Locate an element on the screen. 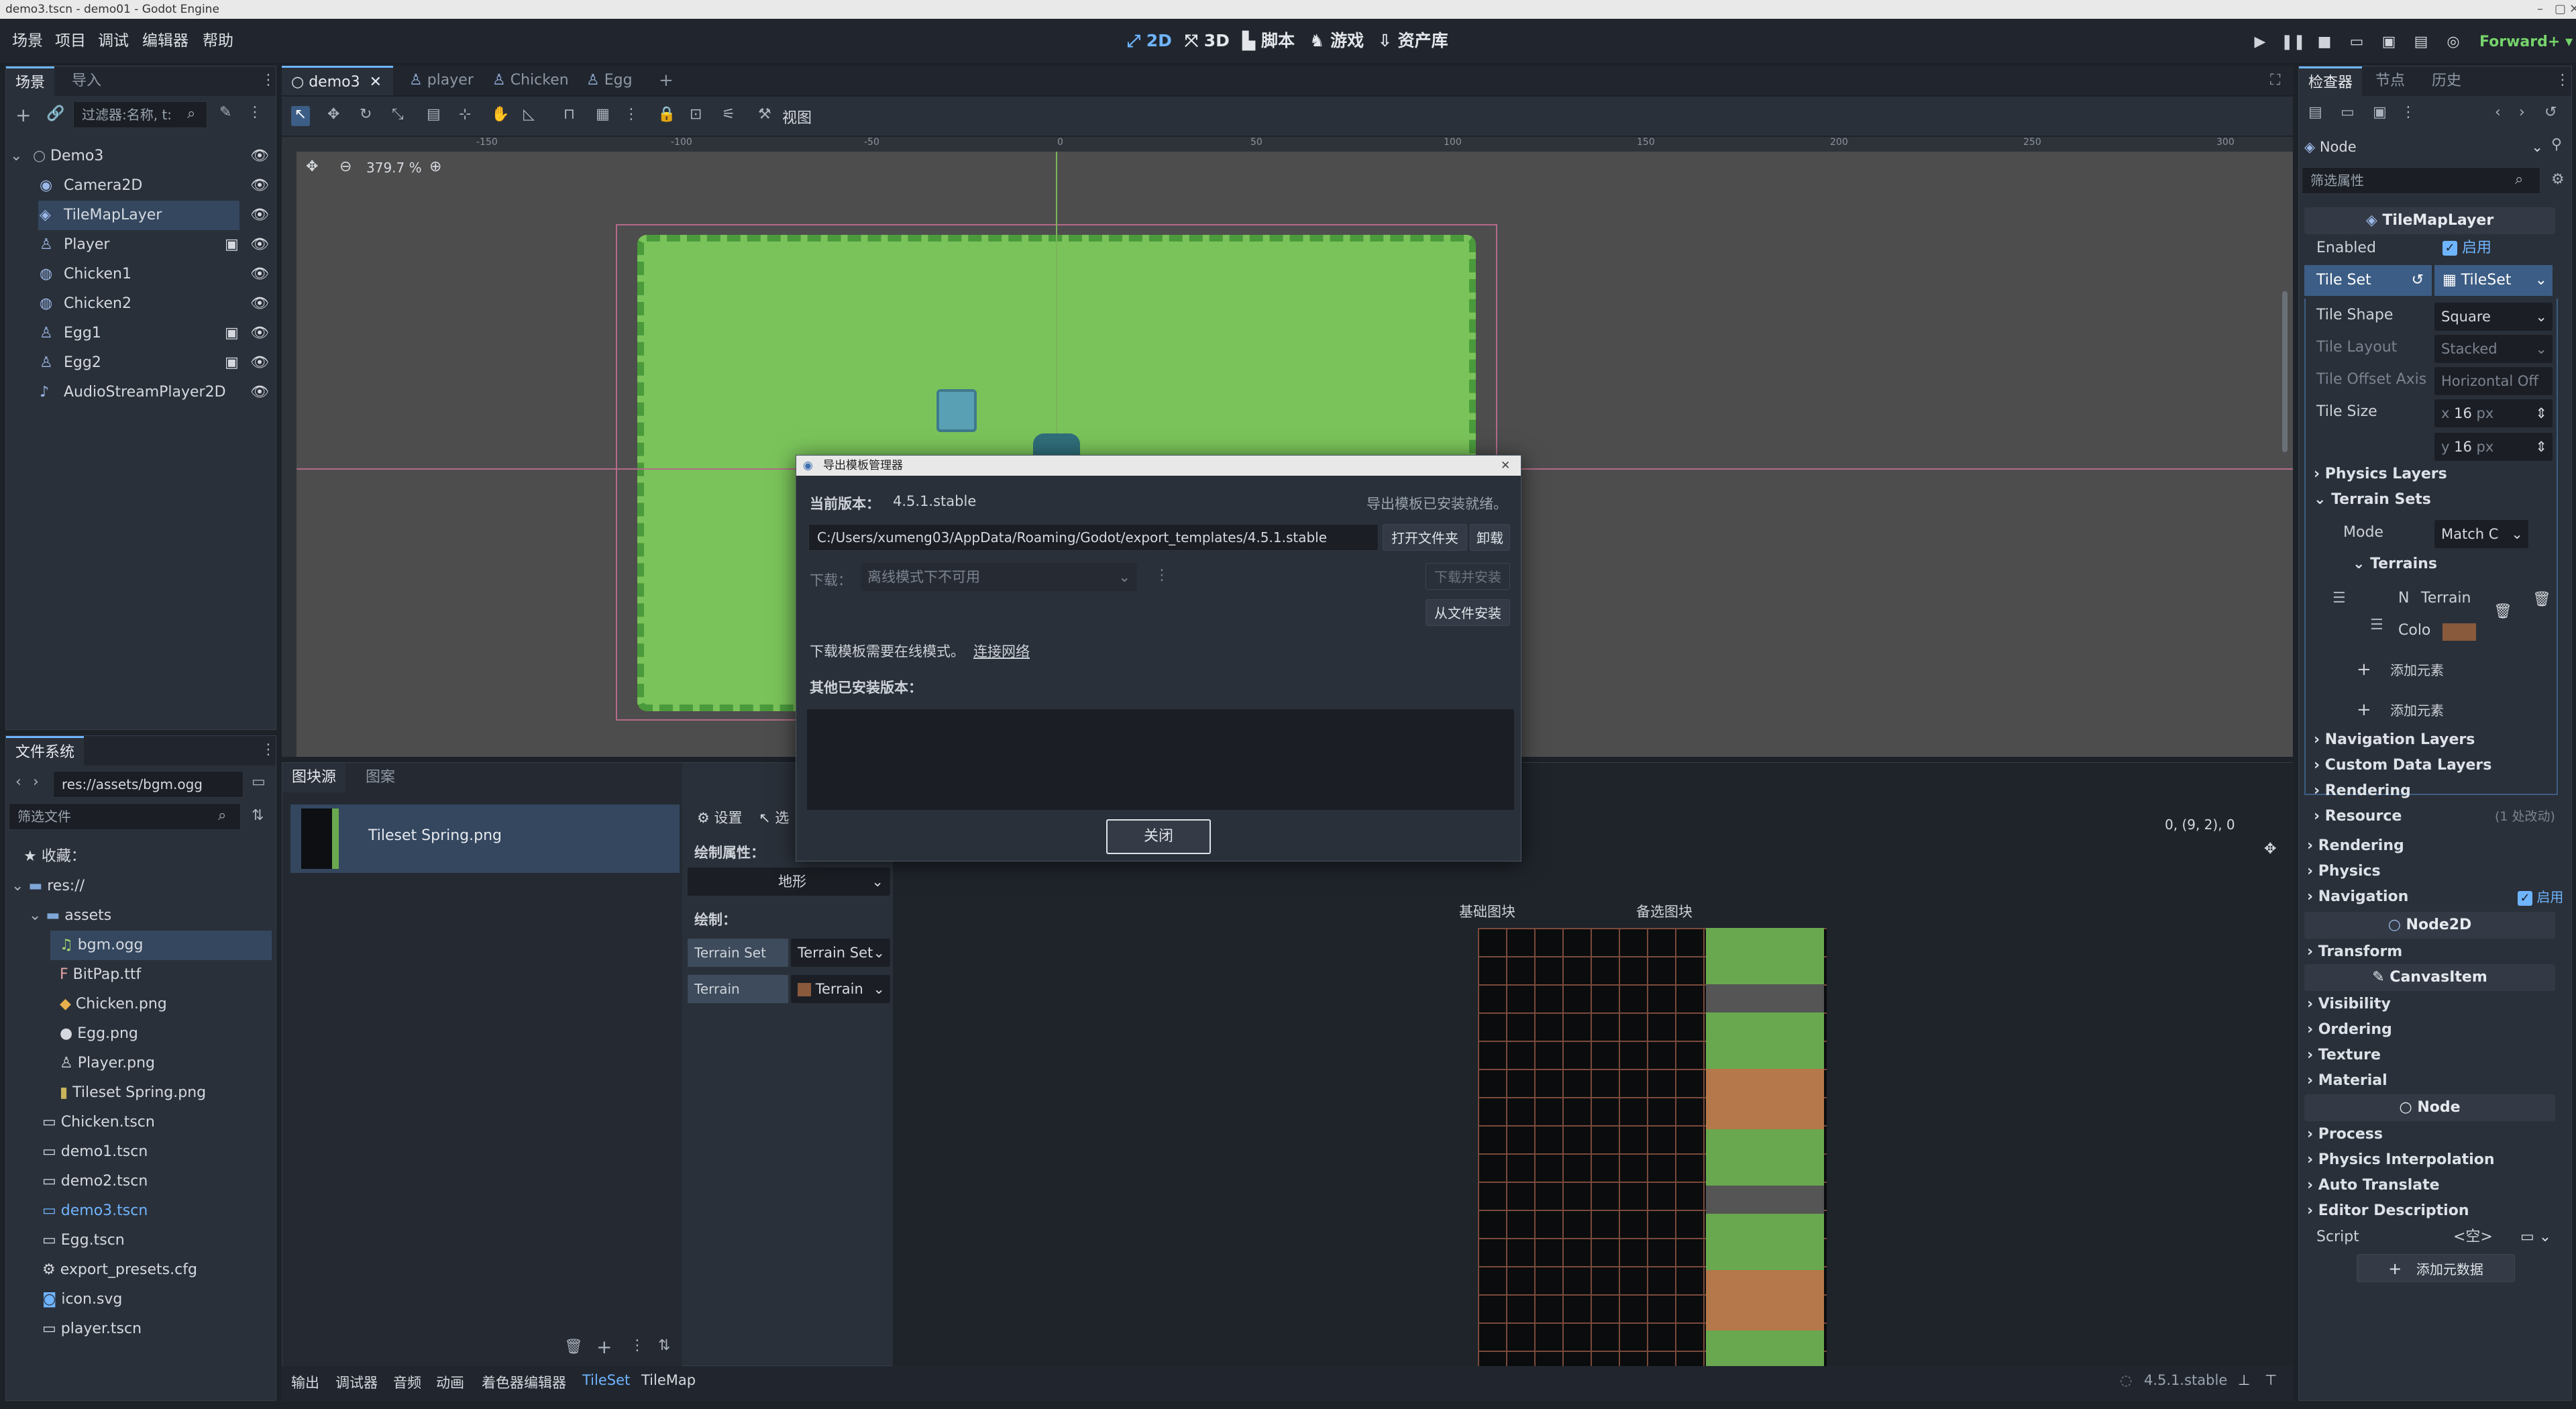  prop-tile-size-x: x 16 px ⇕ is located at coordinates (2493, 413).